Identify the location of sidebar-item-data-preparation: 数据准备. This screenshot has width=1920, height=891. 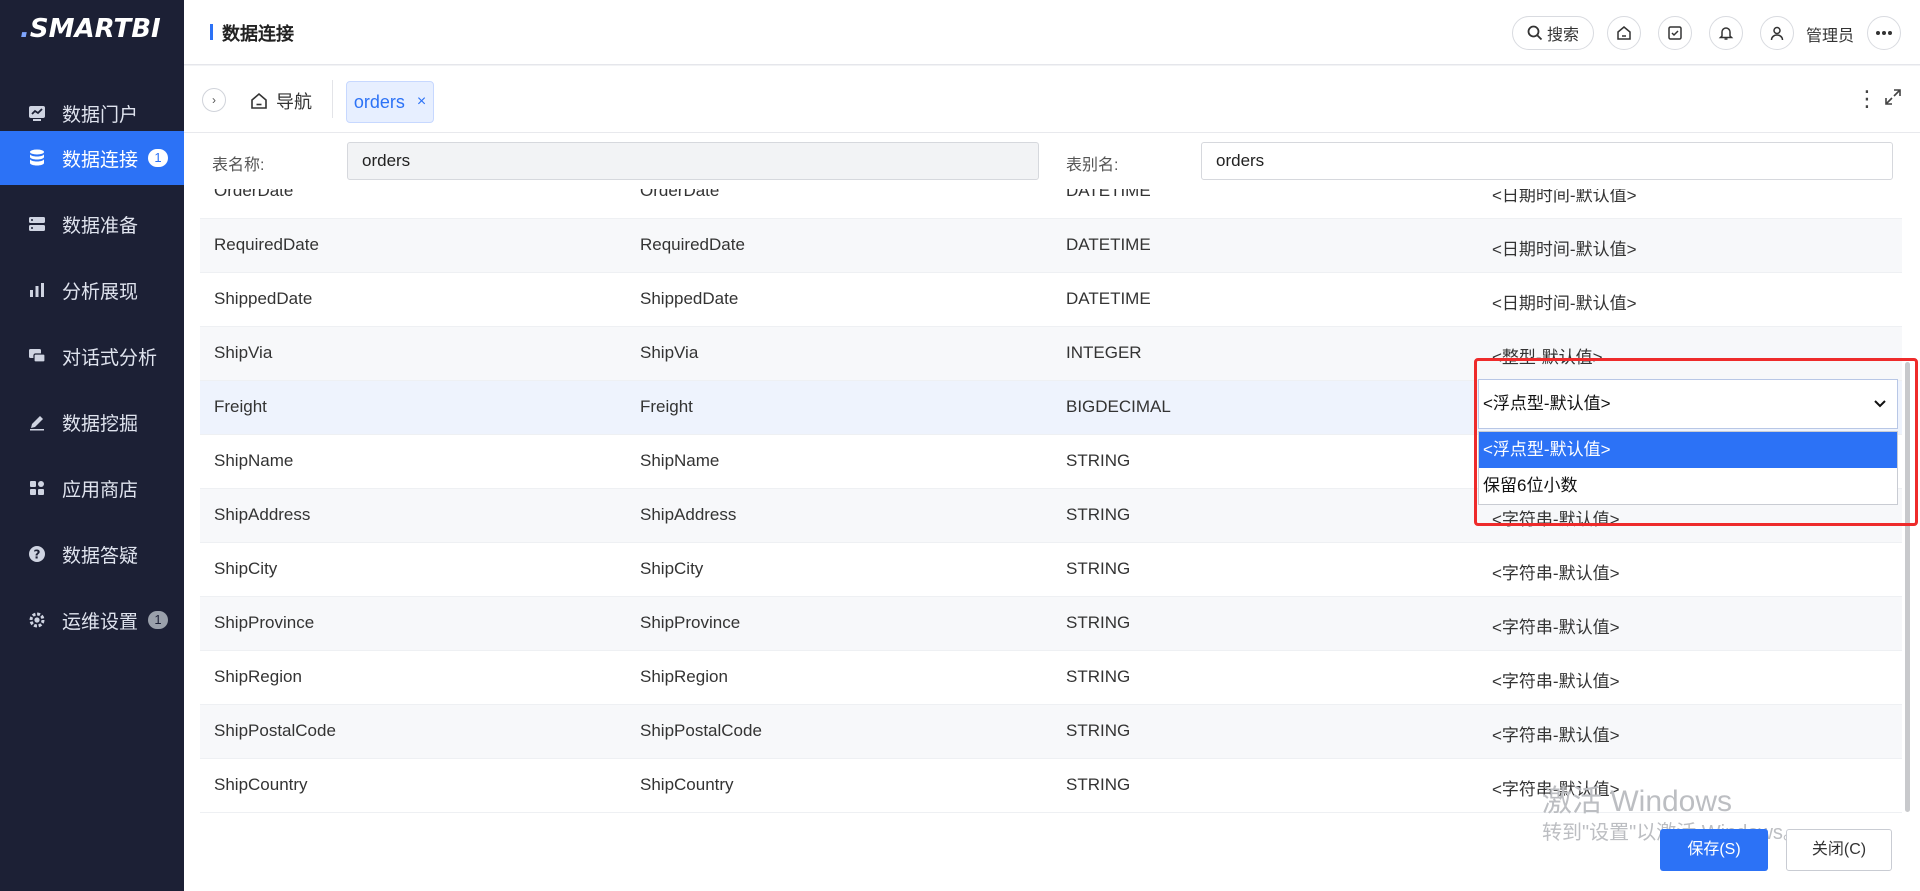
(92, 224).